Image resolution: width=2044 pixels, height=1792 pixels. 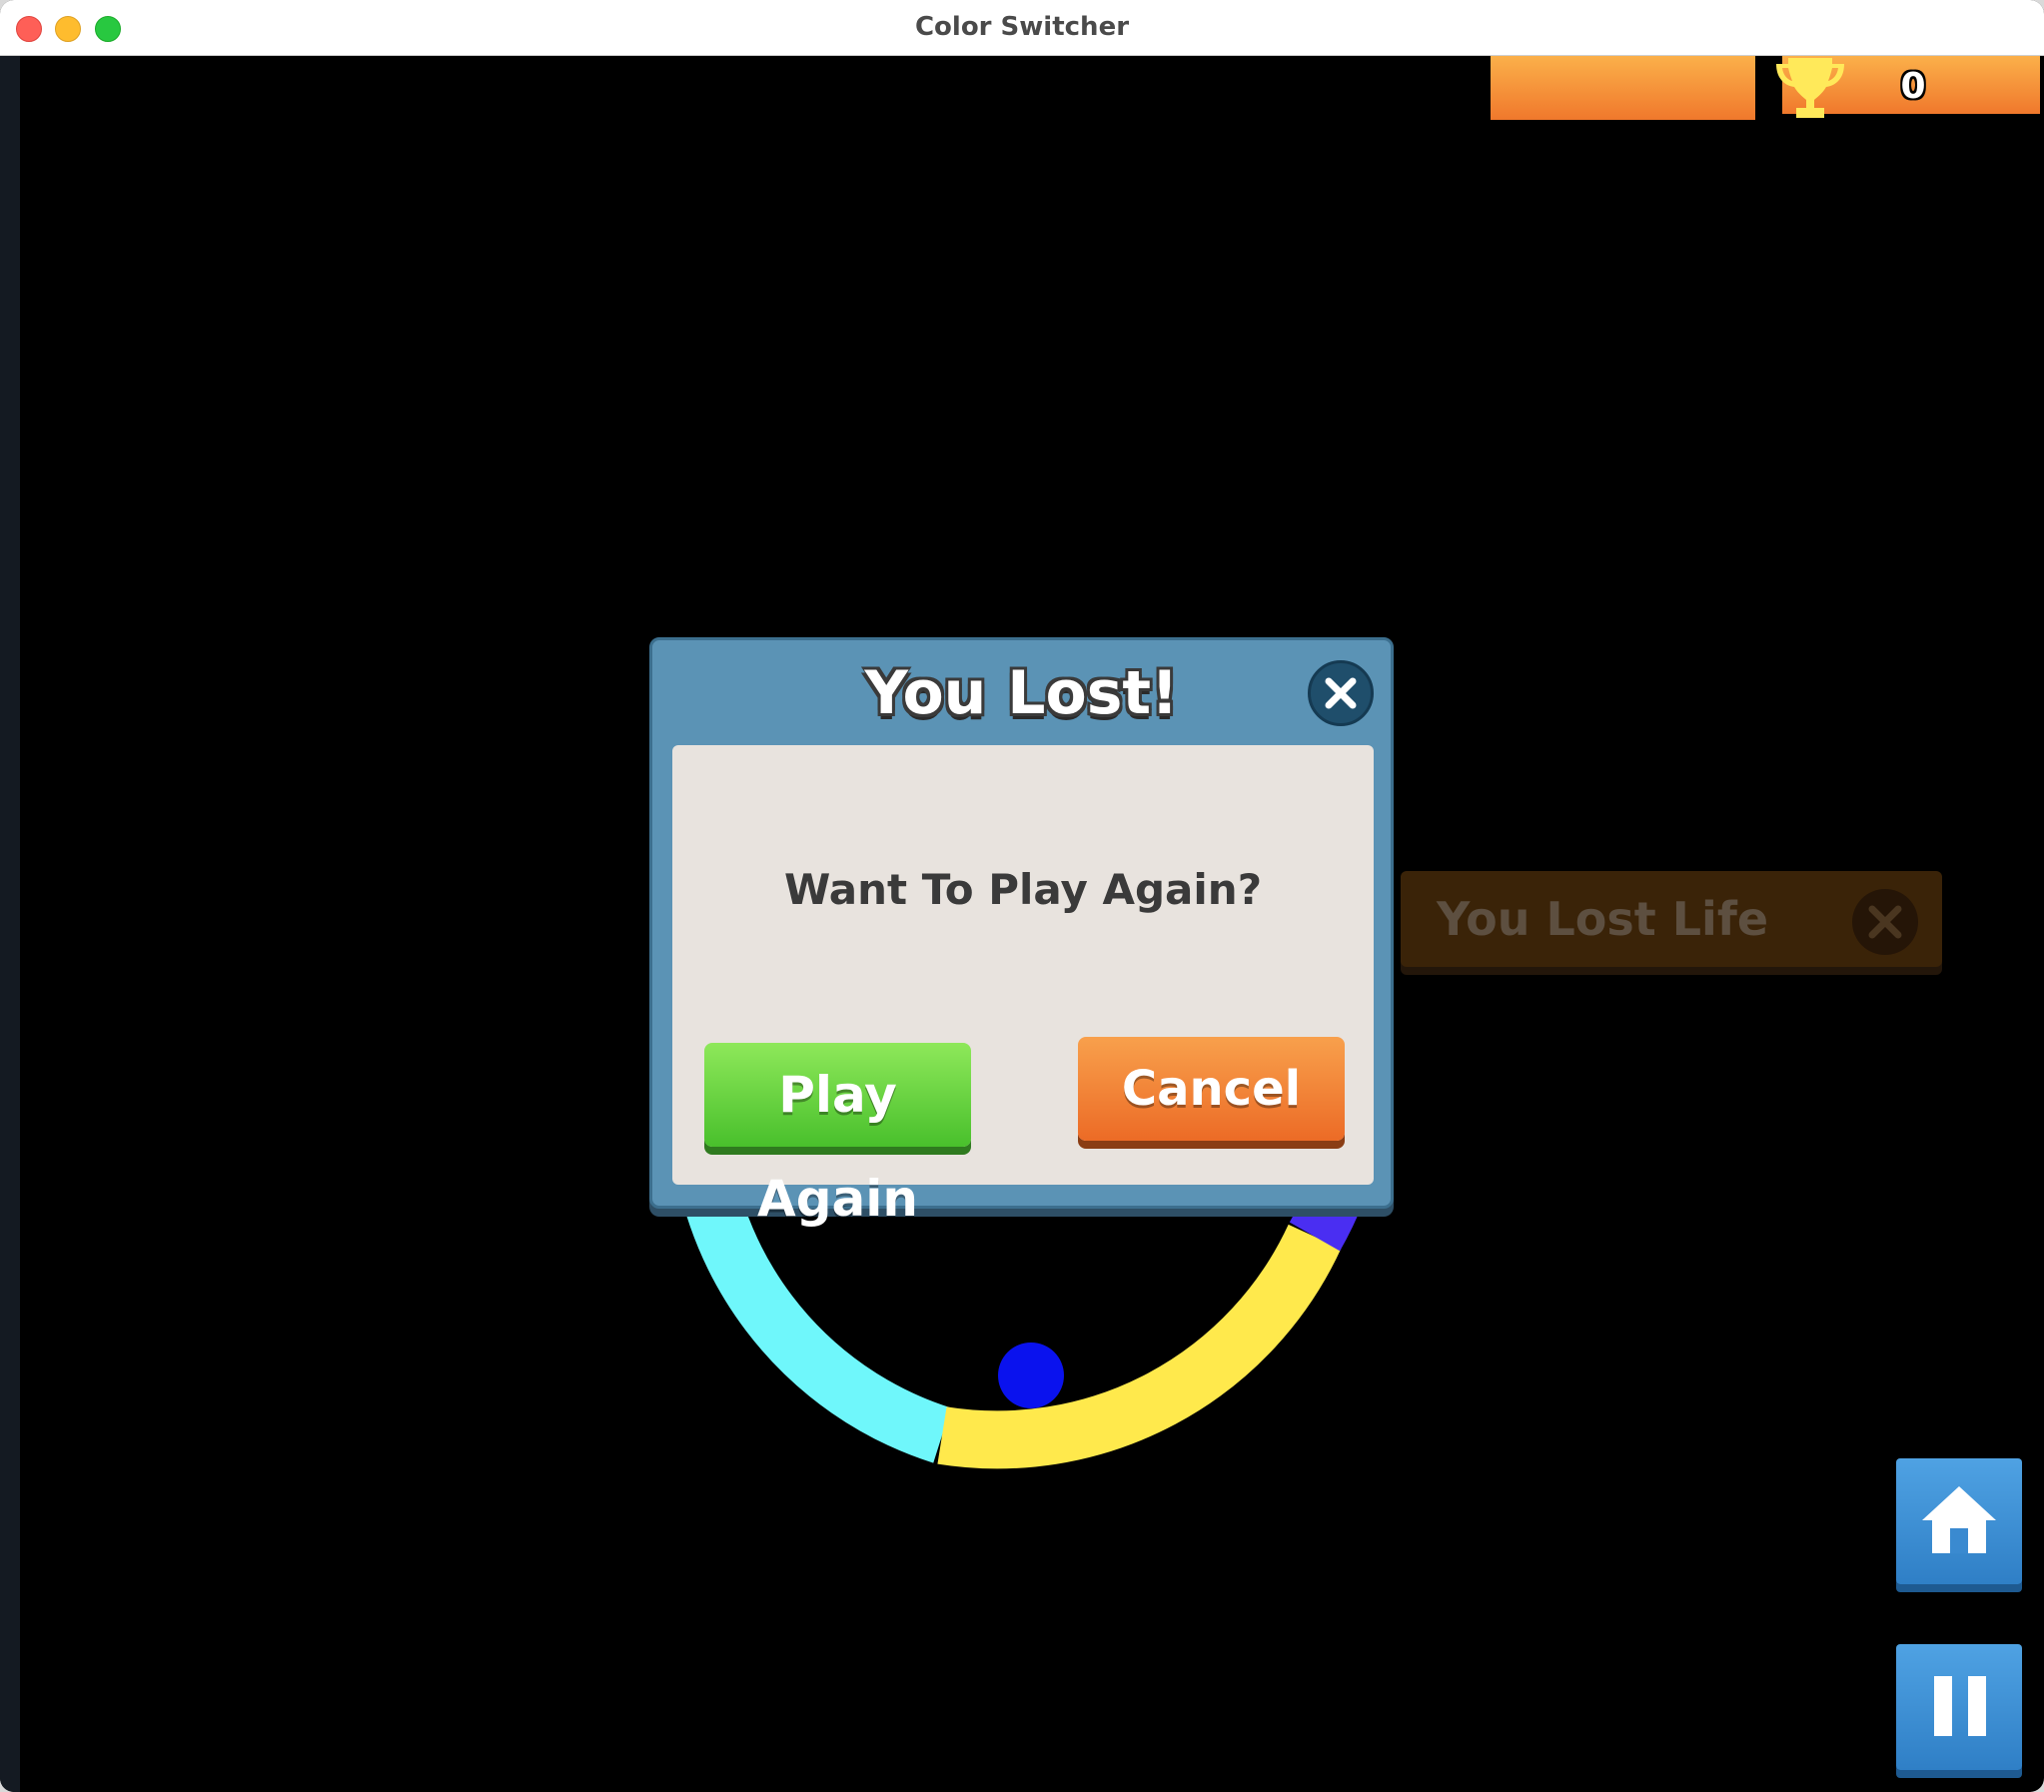 I want to click on pause-icon, so click(x=1960, y=1706).